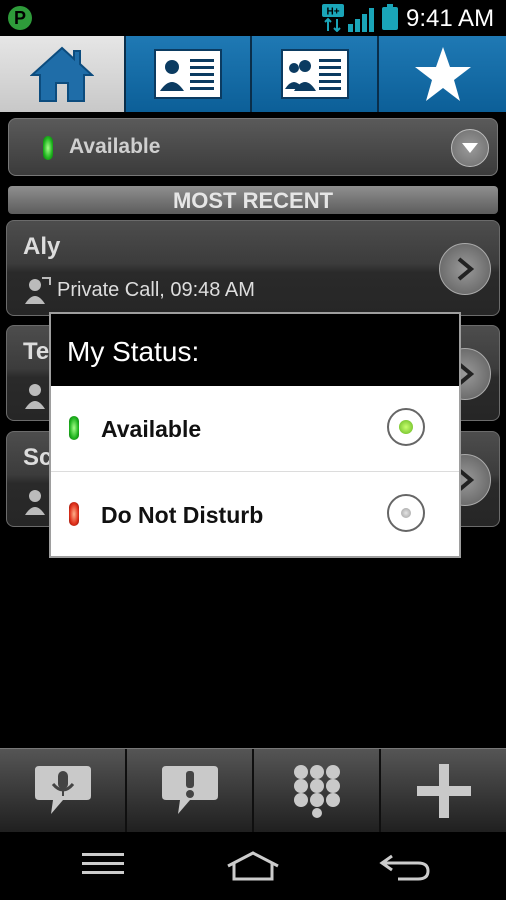 The width and height of the screenshot is (506, 900). Describe the element at coordinates (103, 864) in the screenshot. I see `menu-icon` at that location.